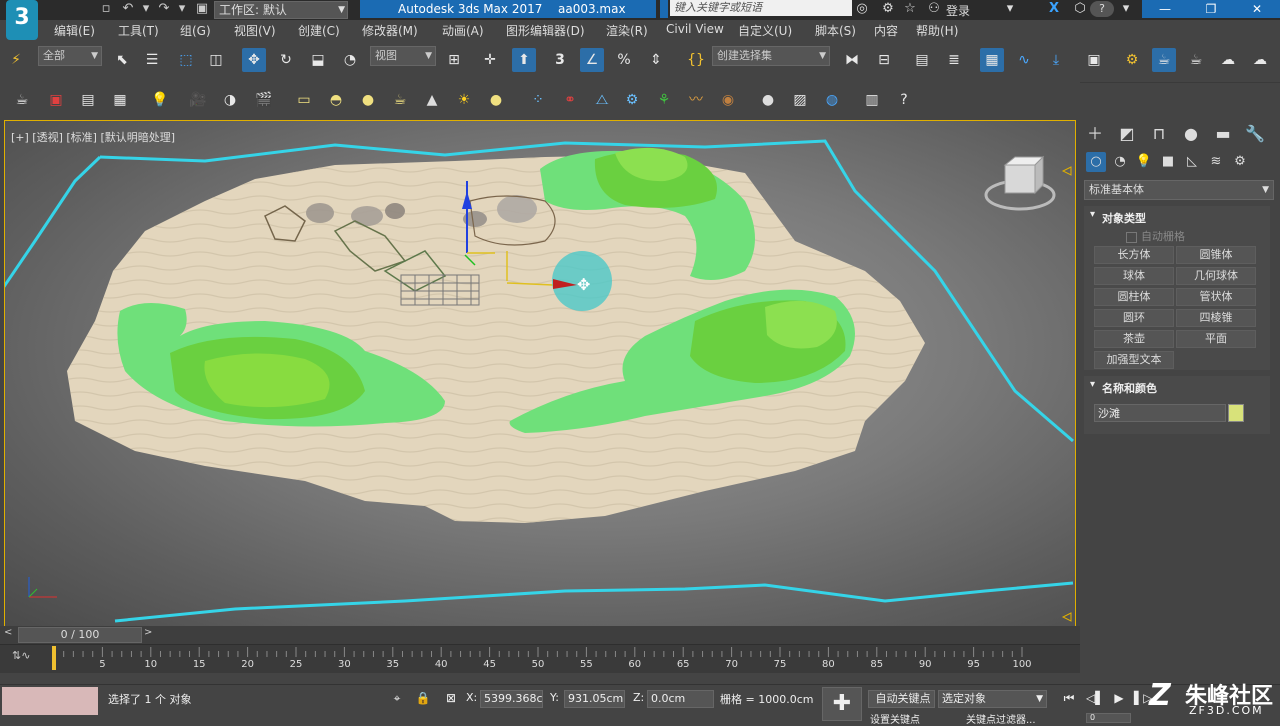 This screenshot has width=1280, height=726. What do you see at coordinates (93, 137) in the screenshot?
I see `viewport-label: [+] [透视] [标准] [默认明暗处理]` at bounding box center [93, 137].